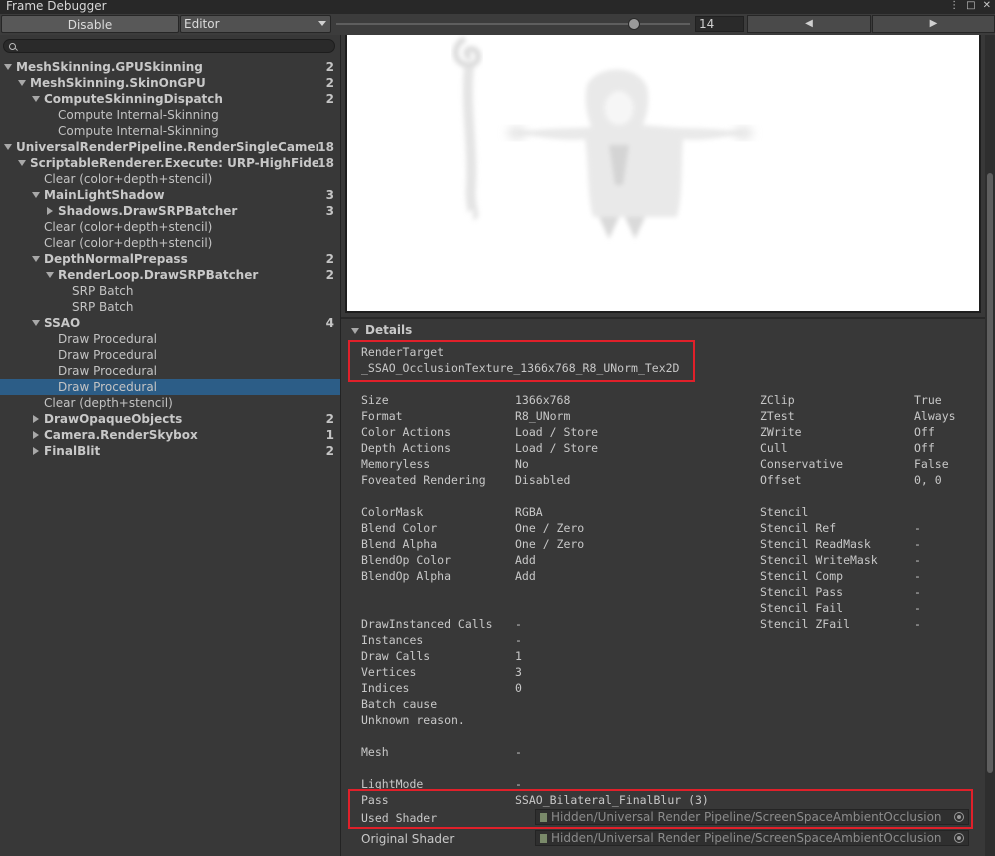 The width and height of the screenshot is (995, 856). What do you see at coordinates (170, 323) in the screenshot?
I see `tree-row: SSAO 4` at bounding box center [170, 323].